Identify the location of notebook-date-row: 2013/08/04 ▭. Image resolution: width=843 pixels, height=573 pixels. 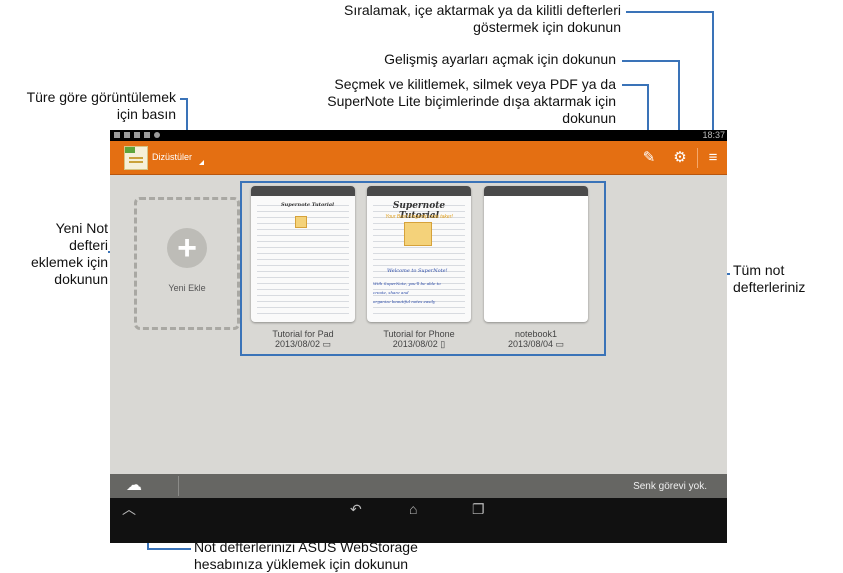
(536, 344).